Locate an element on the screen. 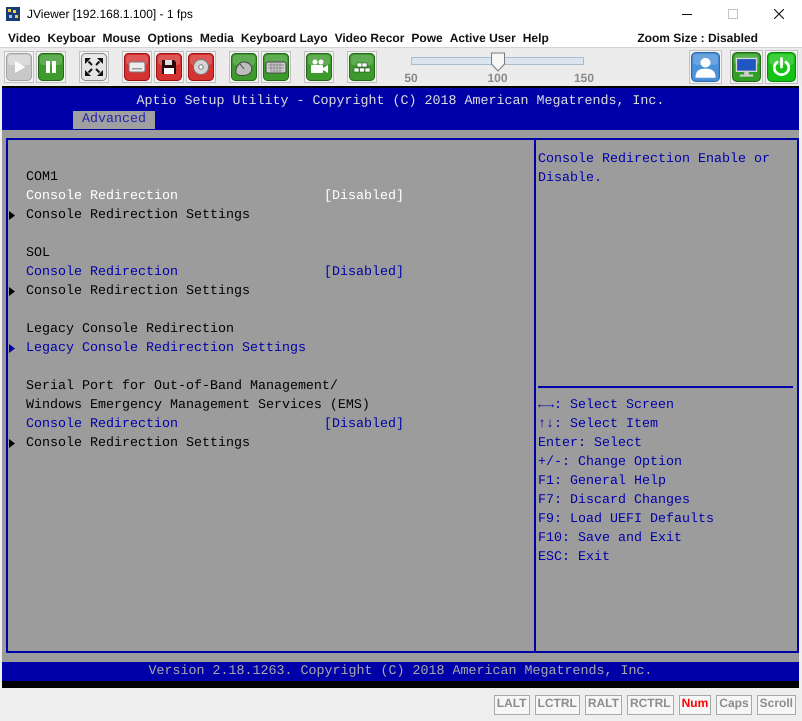 The image size is (802, 721). drive-button is located at coordinates (137, 67).